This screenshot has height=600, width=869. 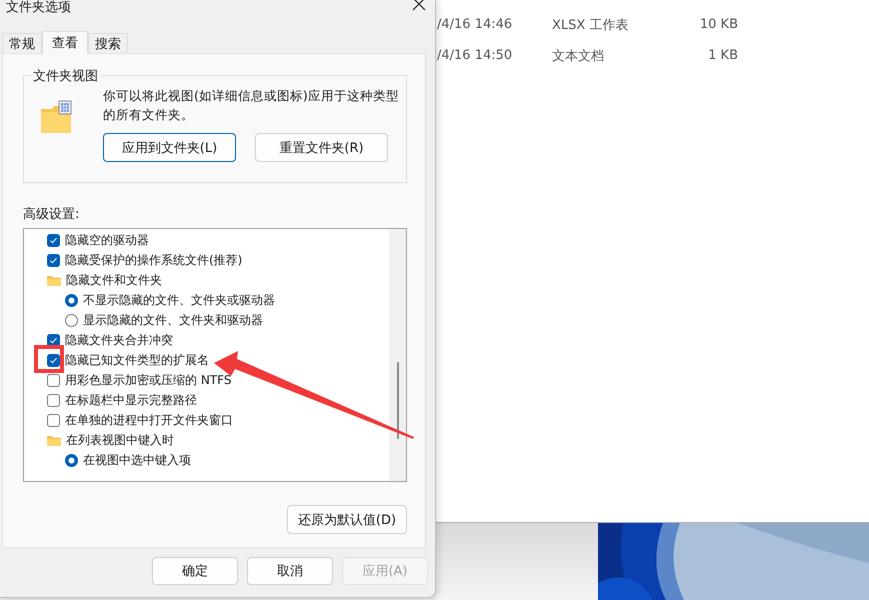 What do you see at coordinates (290, 571) in the screenshot?
I see `dialog-button: 取消` at bounding box center [290, 571].